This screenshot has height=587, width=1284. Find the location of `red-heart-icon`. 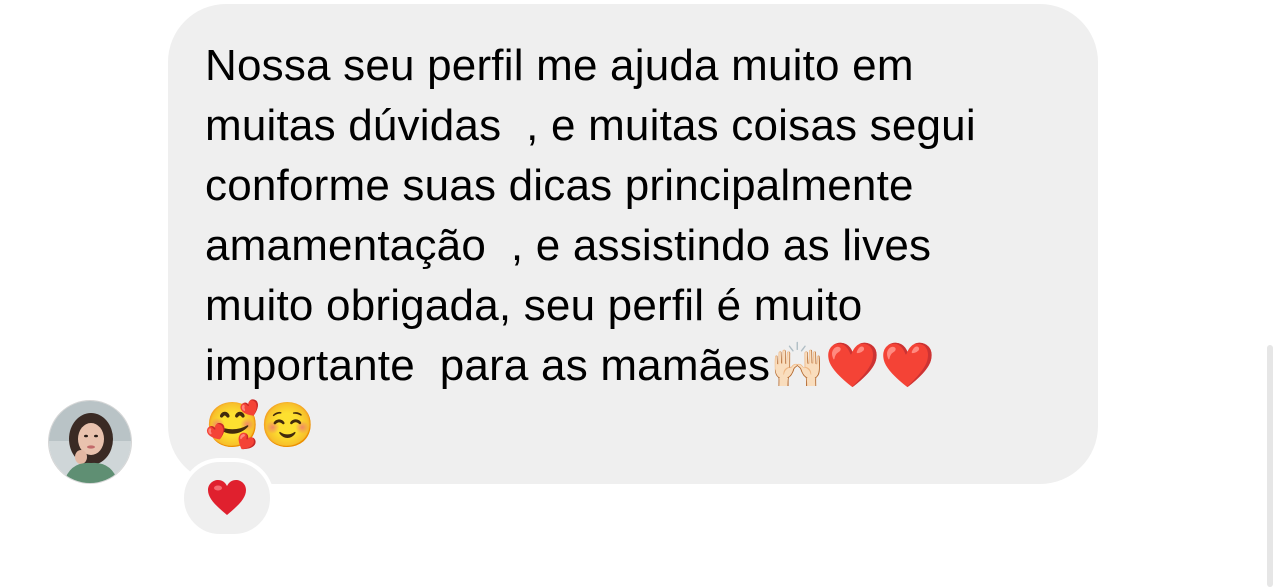

red-heart-icon is located at coordinates (227, 497).